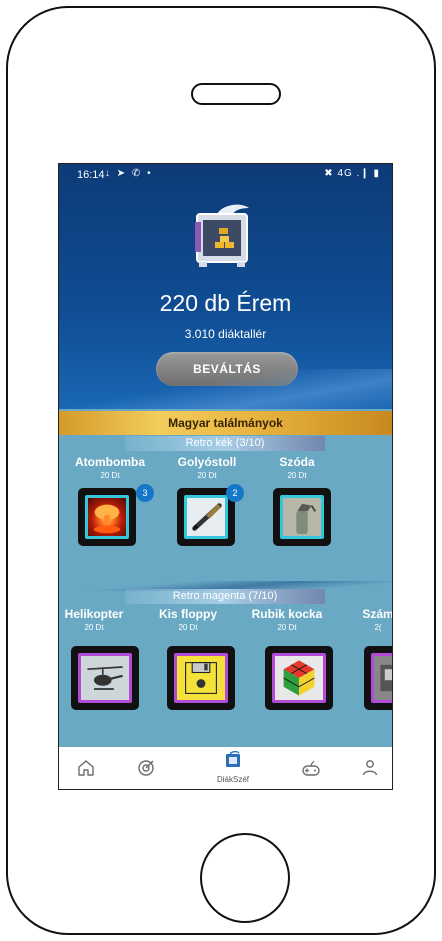  Describe the element at coordinates (91, 175) in the screenshot. I see `status-time: 16:14` at that location.